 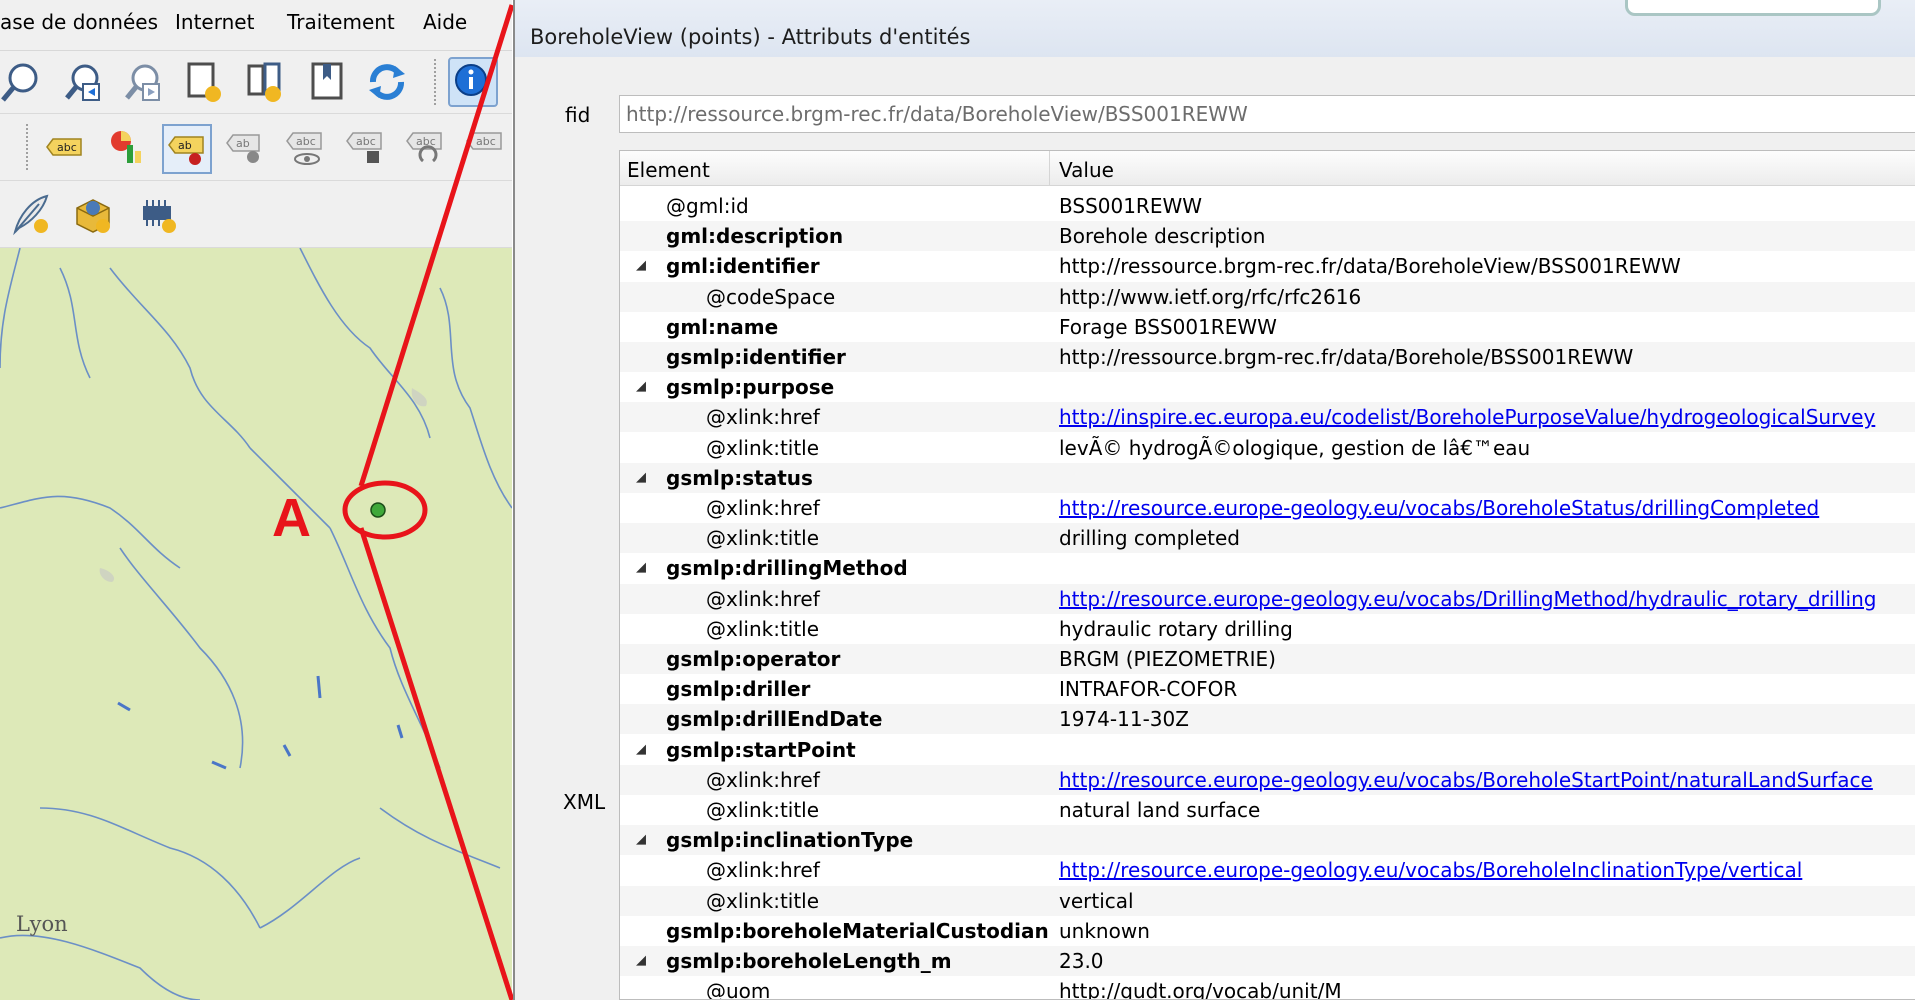 What do you see at coordinates (245, 147) in the screenshot?
I see `label-show-icon: ab` at bounding box center [245, 147].